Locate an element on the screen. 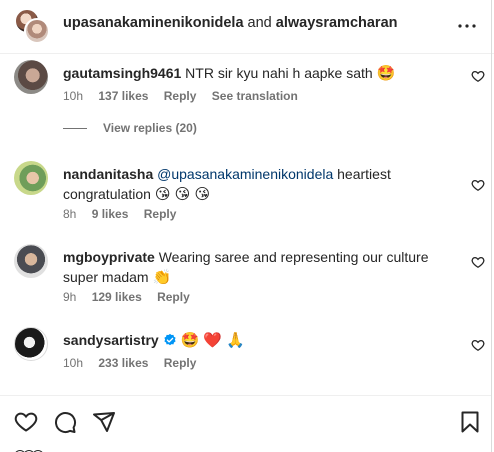 The height and width of the screenshot is (452, 494). panel-divider is located at coordinates (491, 226).